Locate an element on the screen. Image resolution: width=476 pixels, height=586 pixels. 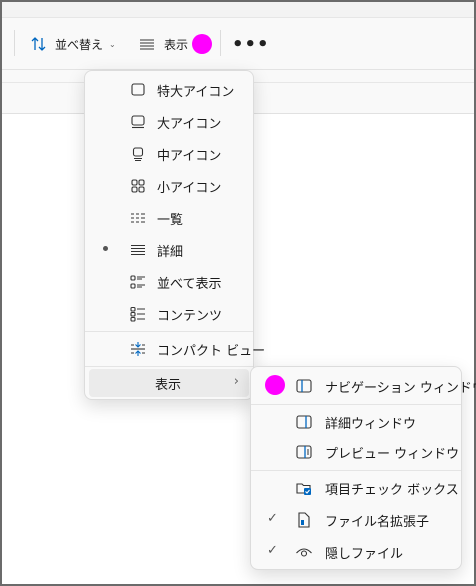
chevron-right-icon: › is located at coordinates (236, 381).